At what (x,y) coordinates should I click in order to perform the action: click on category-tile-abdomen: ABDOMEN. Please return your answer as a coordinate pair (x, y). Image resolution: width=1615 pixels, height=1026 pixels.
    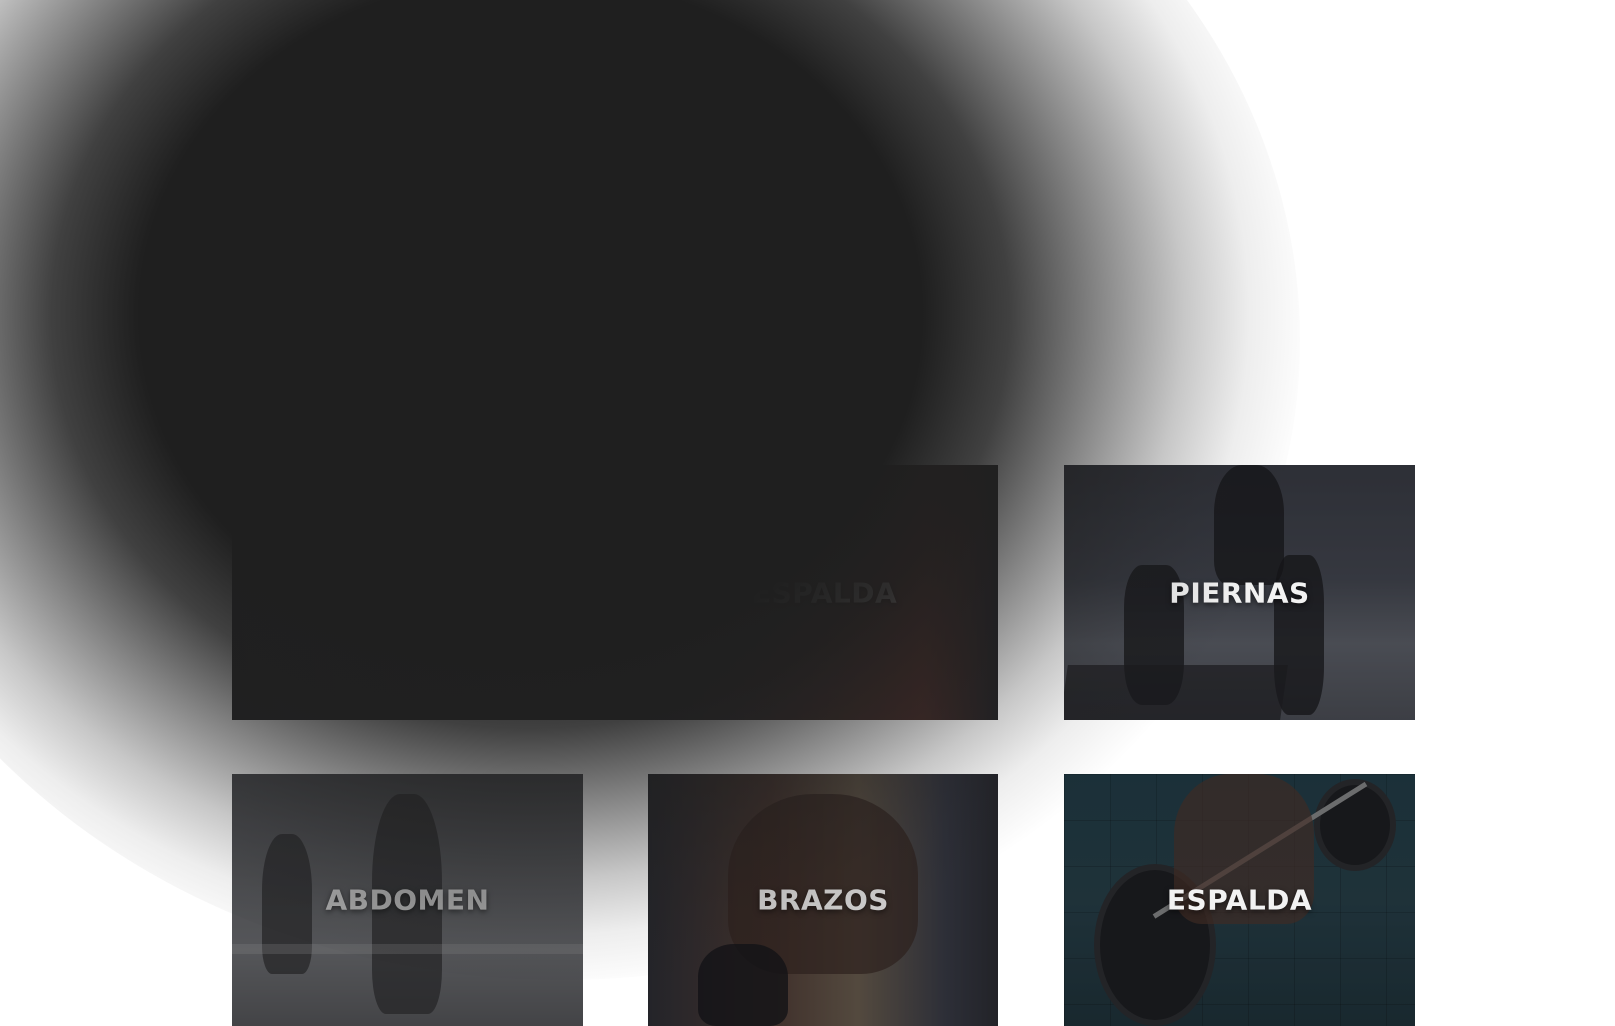
    Looking at the image, I should click on (407, 900).